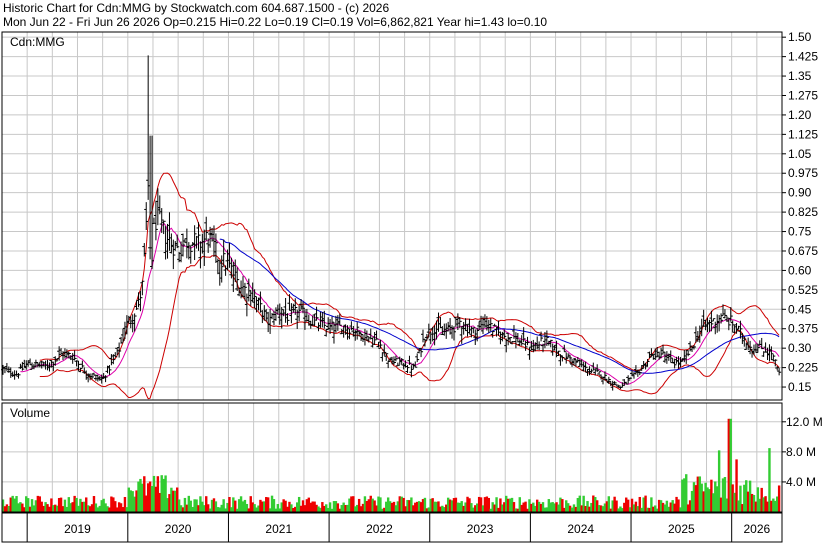 The image size is (830, 543). Describe the element at coordinates (803, 173) in the screenshot. I see `price-tick-label: 0.975` at that location.